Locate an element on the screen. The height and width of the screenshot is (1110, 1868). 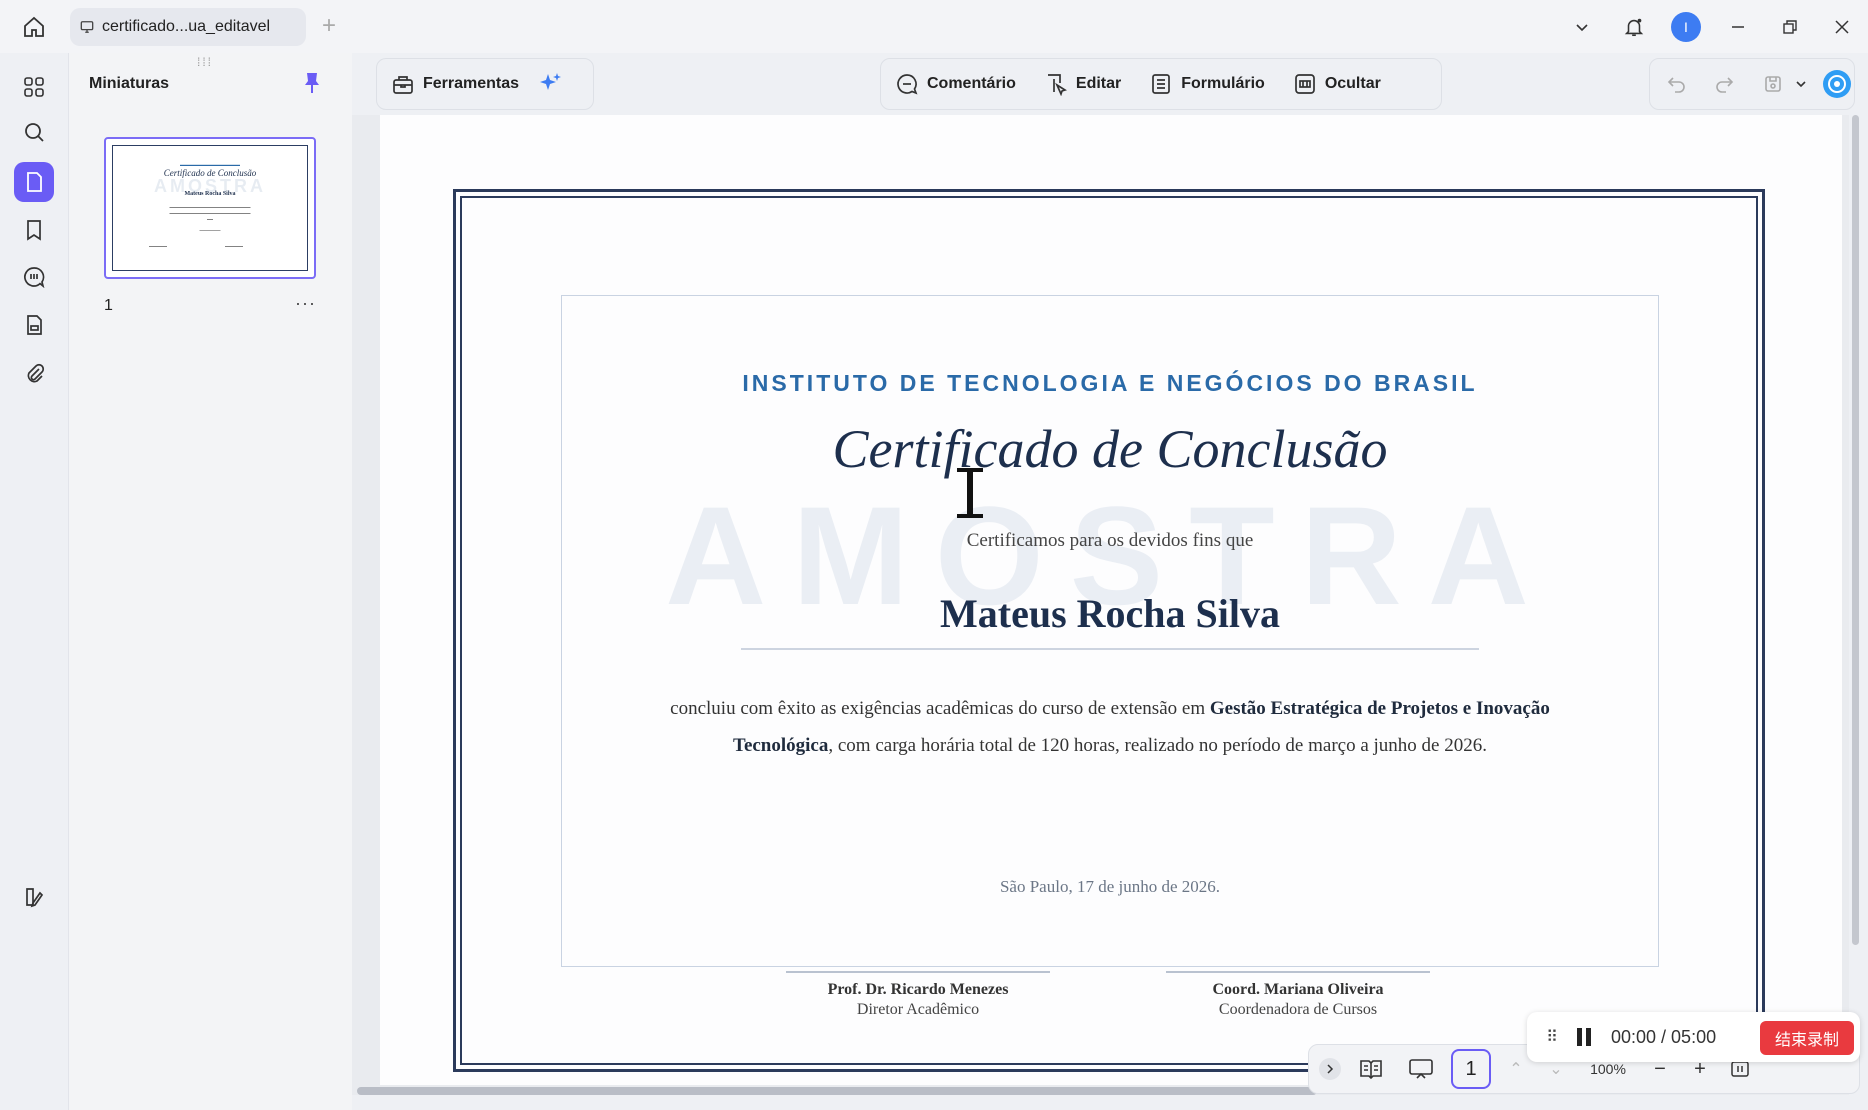
bookmark-icon is located at coordinates (34, 230).